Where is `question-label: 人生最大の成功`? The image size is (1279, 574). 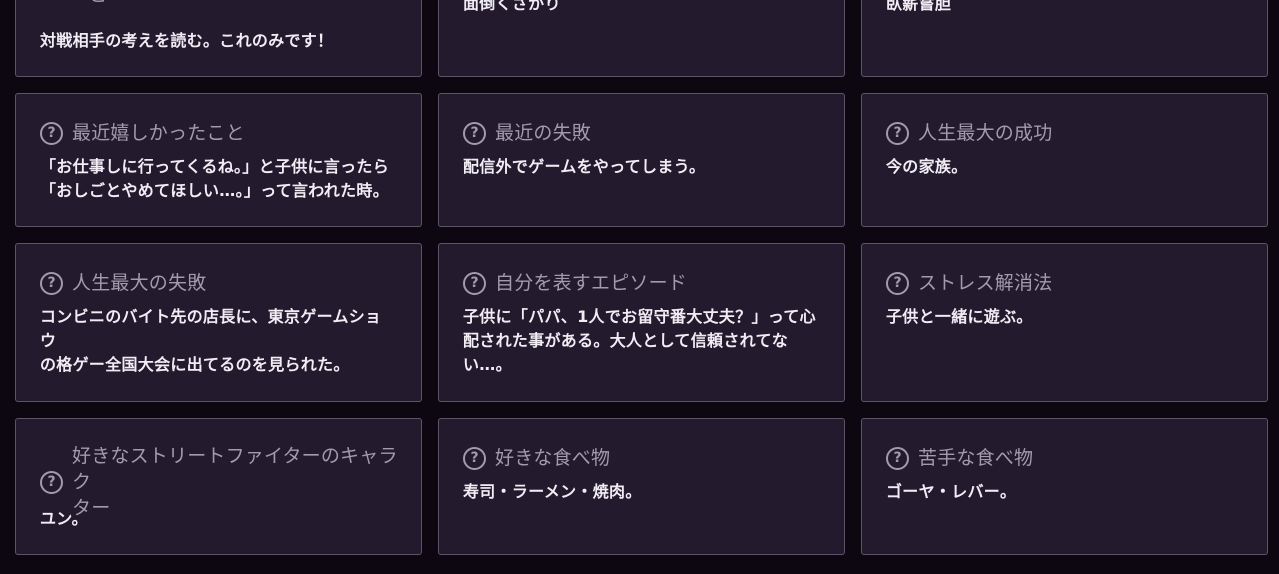 question-label: 人生最大の成功 is located at coordinates (985, 133).